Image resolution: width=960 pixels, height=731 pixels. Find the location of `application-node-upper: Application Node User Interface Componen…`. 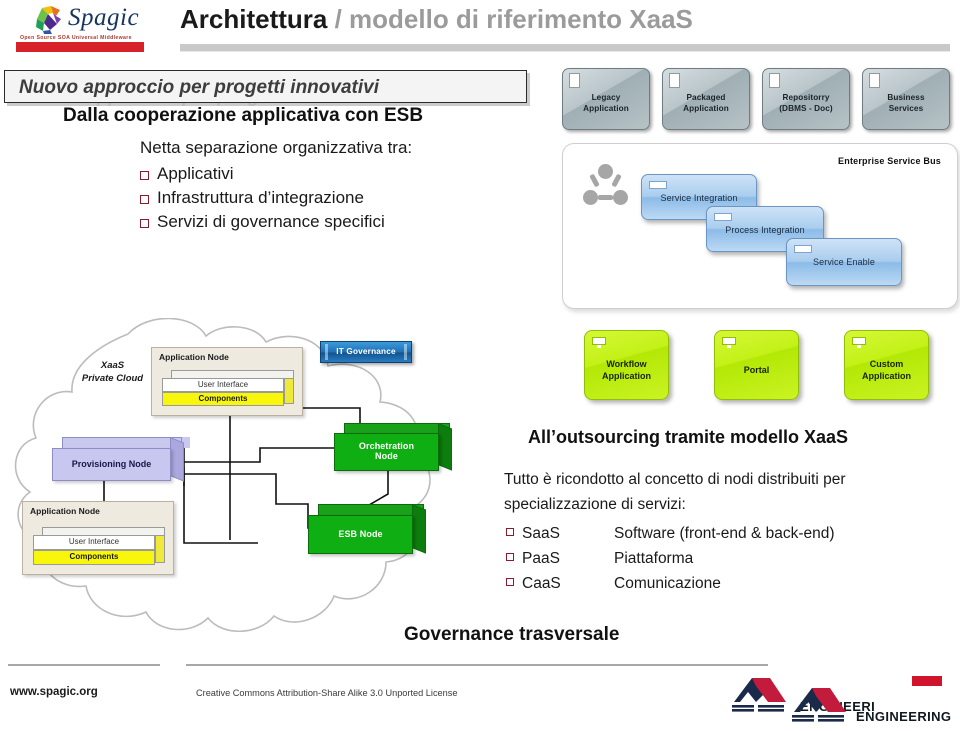

application-node-upper: Application Node User Interface Componen… is located at coordinates (227, 381).